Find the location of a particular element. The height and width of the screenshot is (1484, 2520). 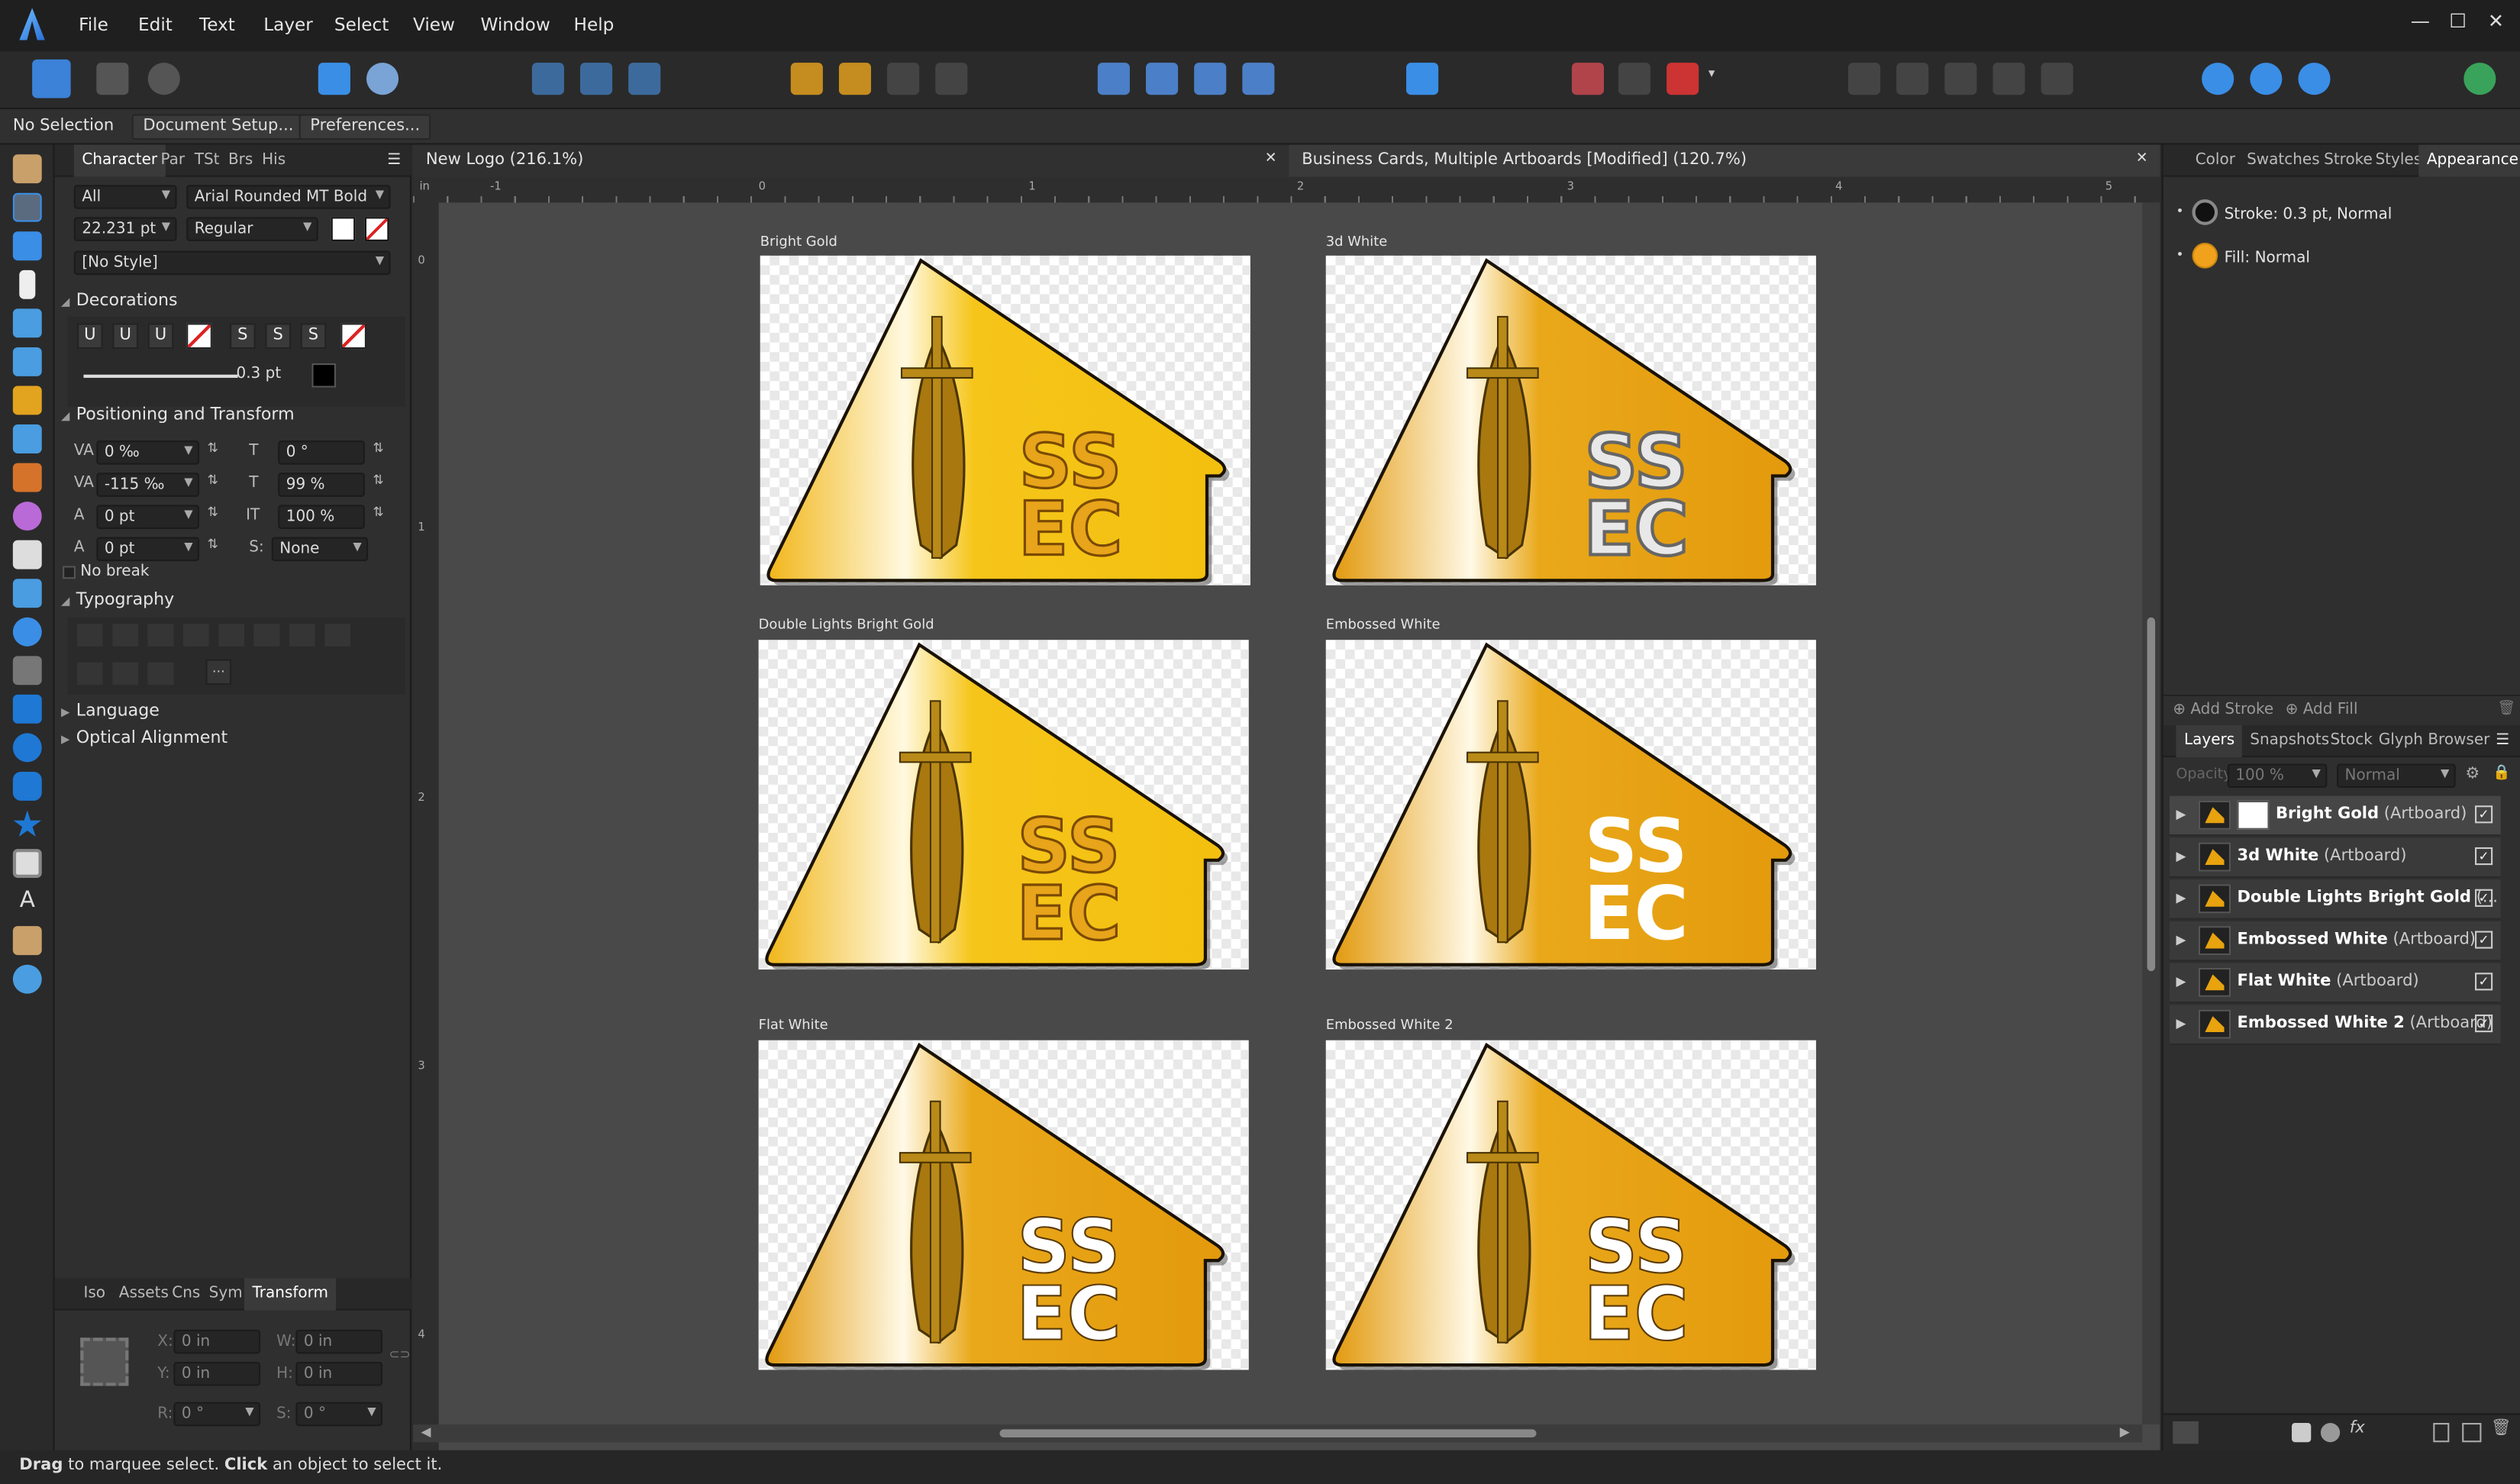

boolean-divide-icon is located at coordinates (2057, 79).